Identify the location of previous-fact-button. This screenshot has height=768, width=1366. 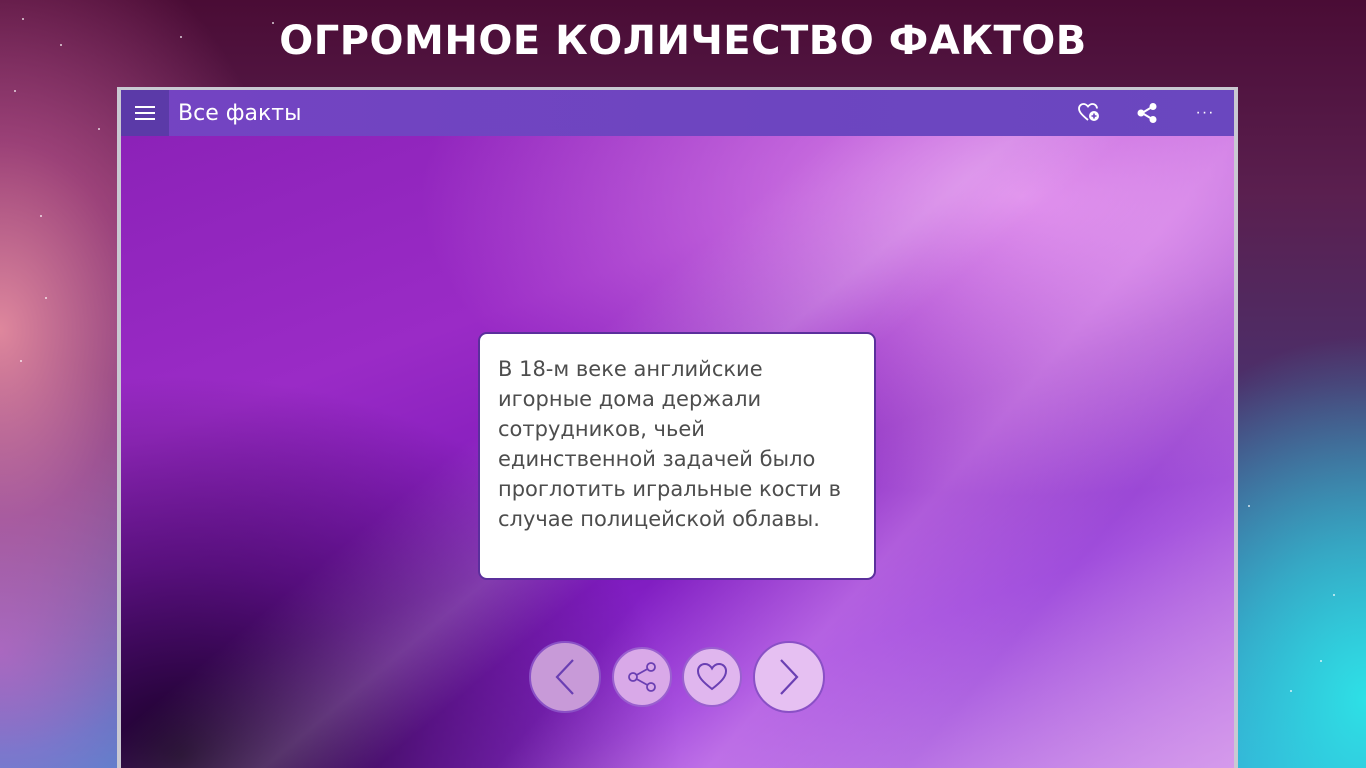
(565, 677).